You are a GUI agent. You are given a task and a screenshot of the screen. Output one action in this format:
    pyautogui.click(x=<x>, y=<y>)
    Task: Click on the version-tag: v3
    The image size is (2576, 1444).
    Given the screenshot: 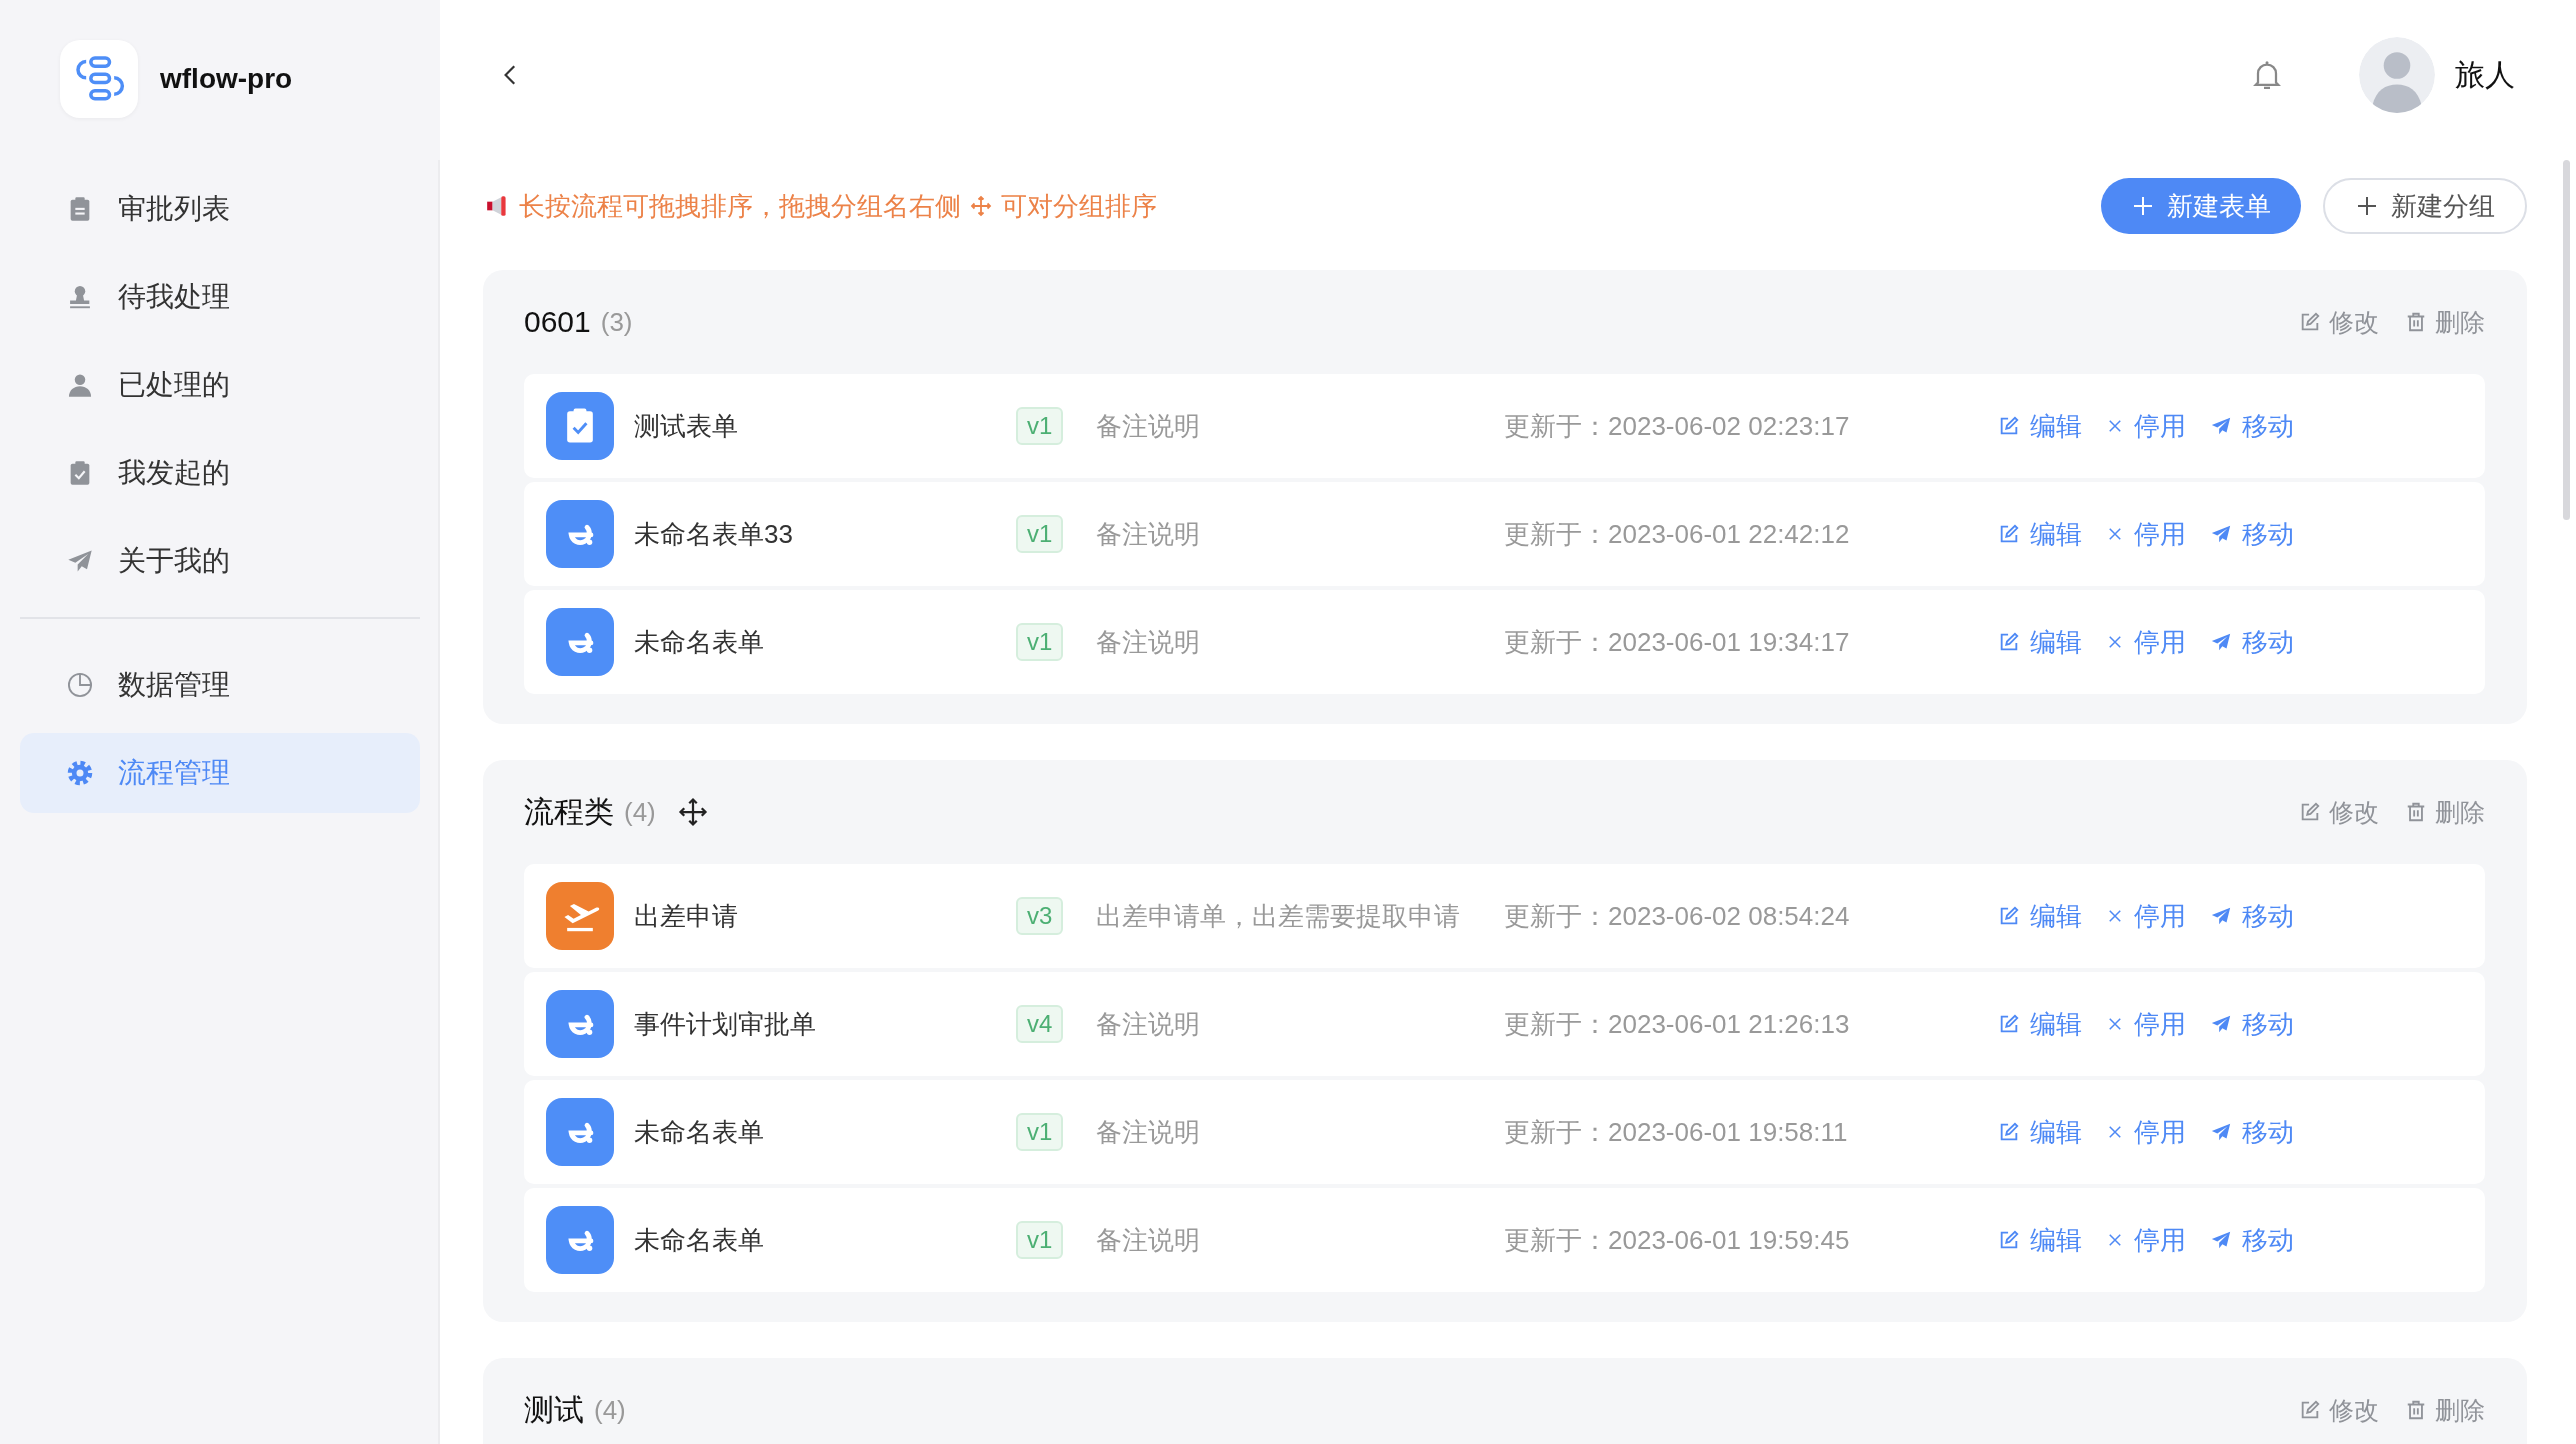 What is the action you would take?
    pyautogui.click(x=1040, y=916)
    